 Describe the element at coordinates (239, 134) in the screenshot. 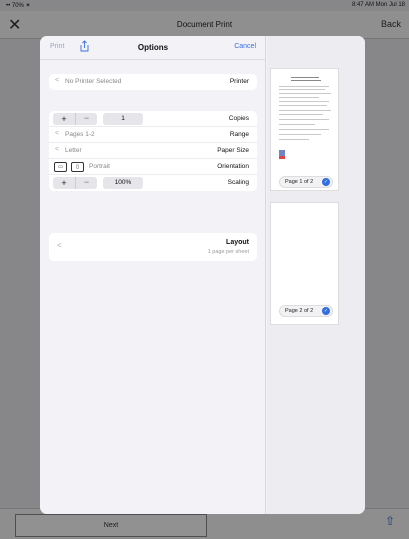

I see `range-label: Range` at that location.